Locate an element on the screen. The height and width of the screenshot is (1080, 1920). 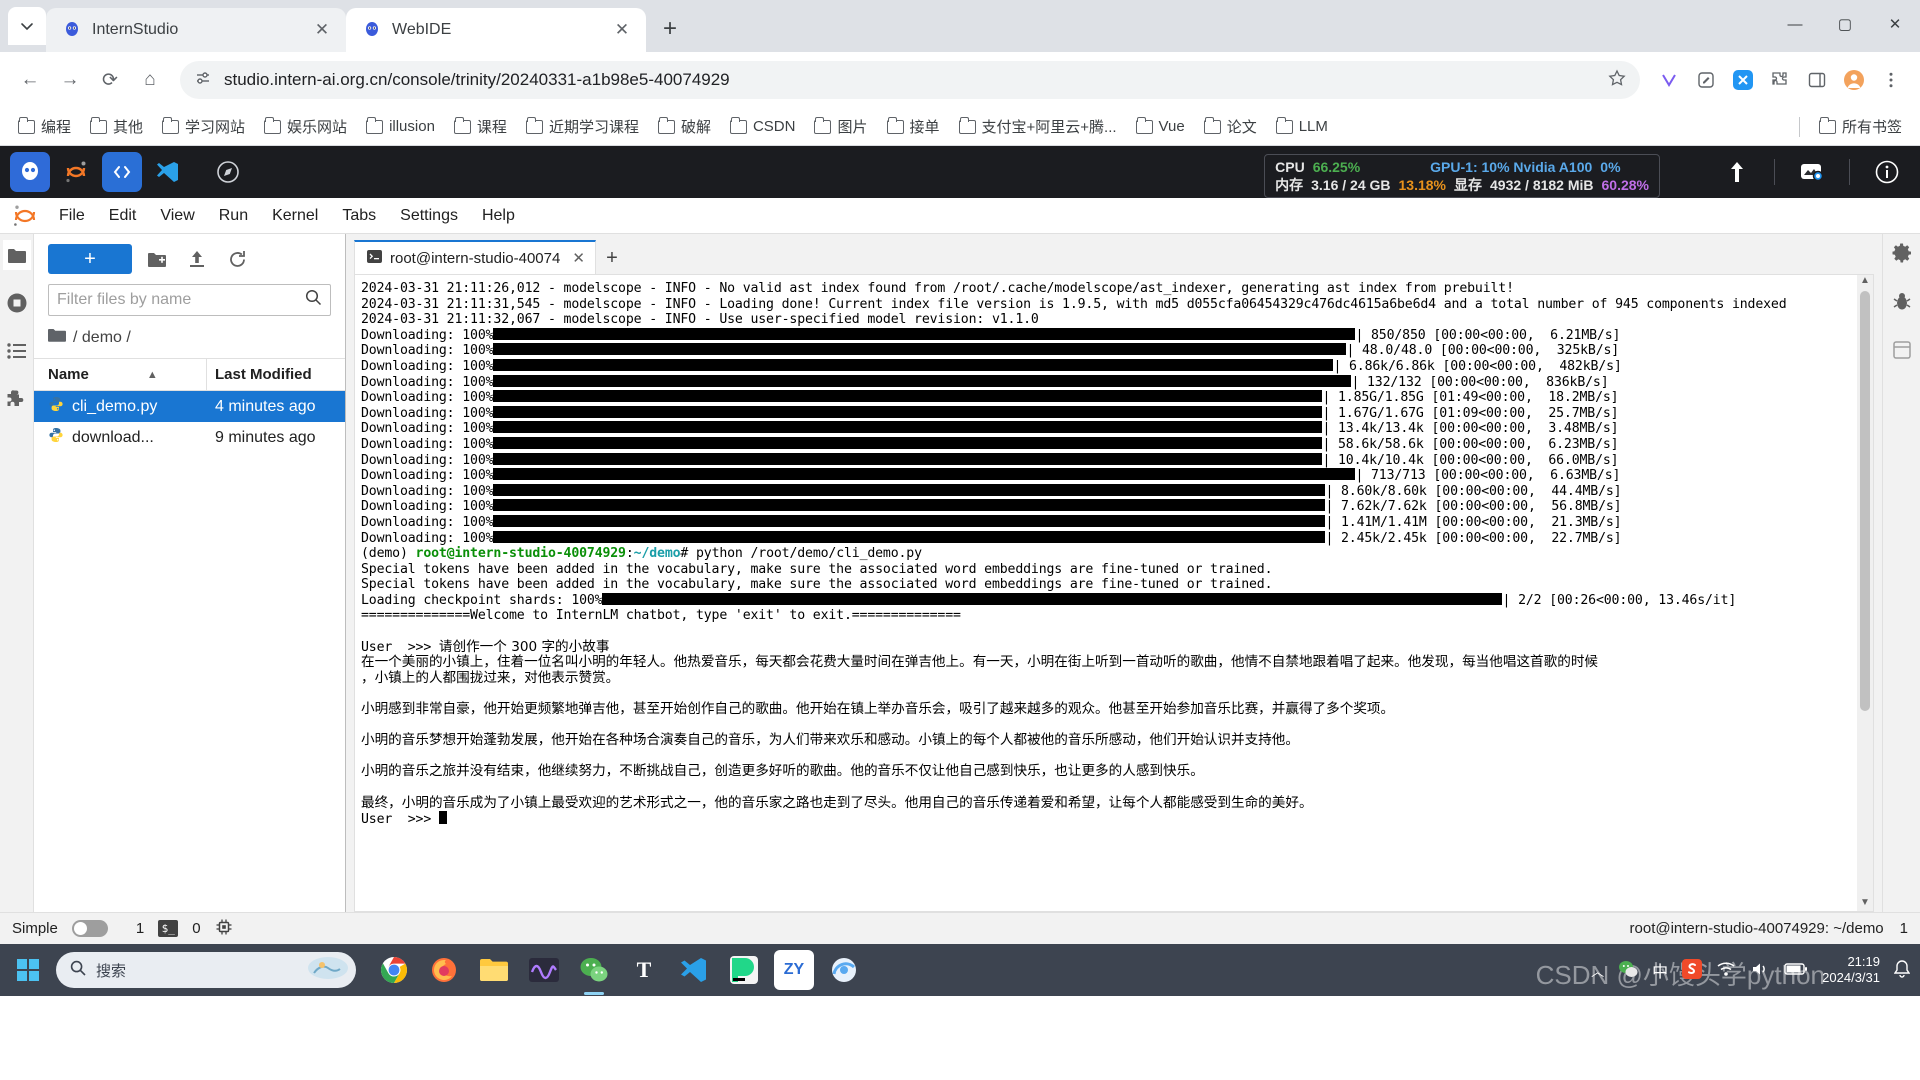
terminal-tab: root@intern-studio-40074 ✕ is located at coordinates (475, 257).